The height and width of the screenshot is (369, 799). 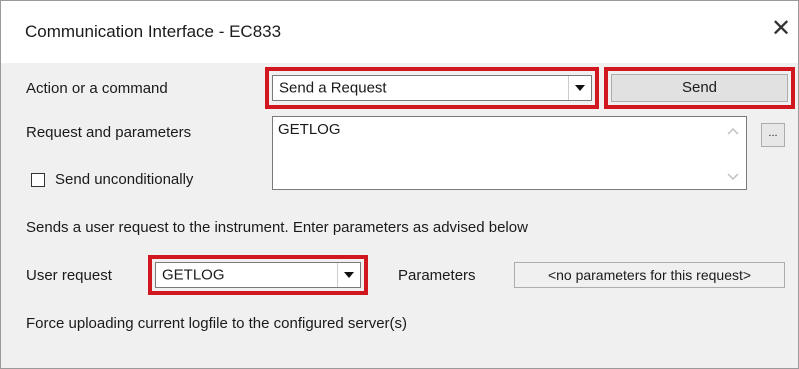 I want to click on parameters-field: <no parameters for this request>, so click(x=649, y=275).